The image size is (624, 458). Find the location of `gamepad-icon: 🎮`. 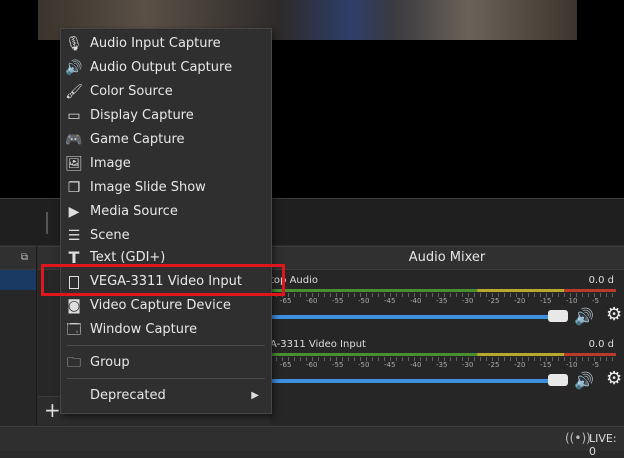

gamepad-icon: 🎮 is located at coordinates (74, 140).